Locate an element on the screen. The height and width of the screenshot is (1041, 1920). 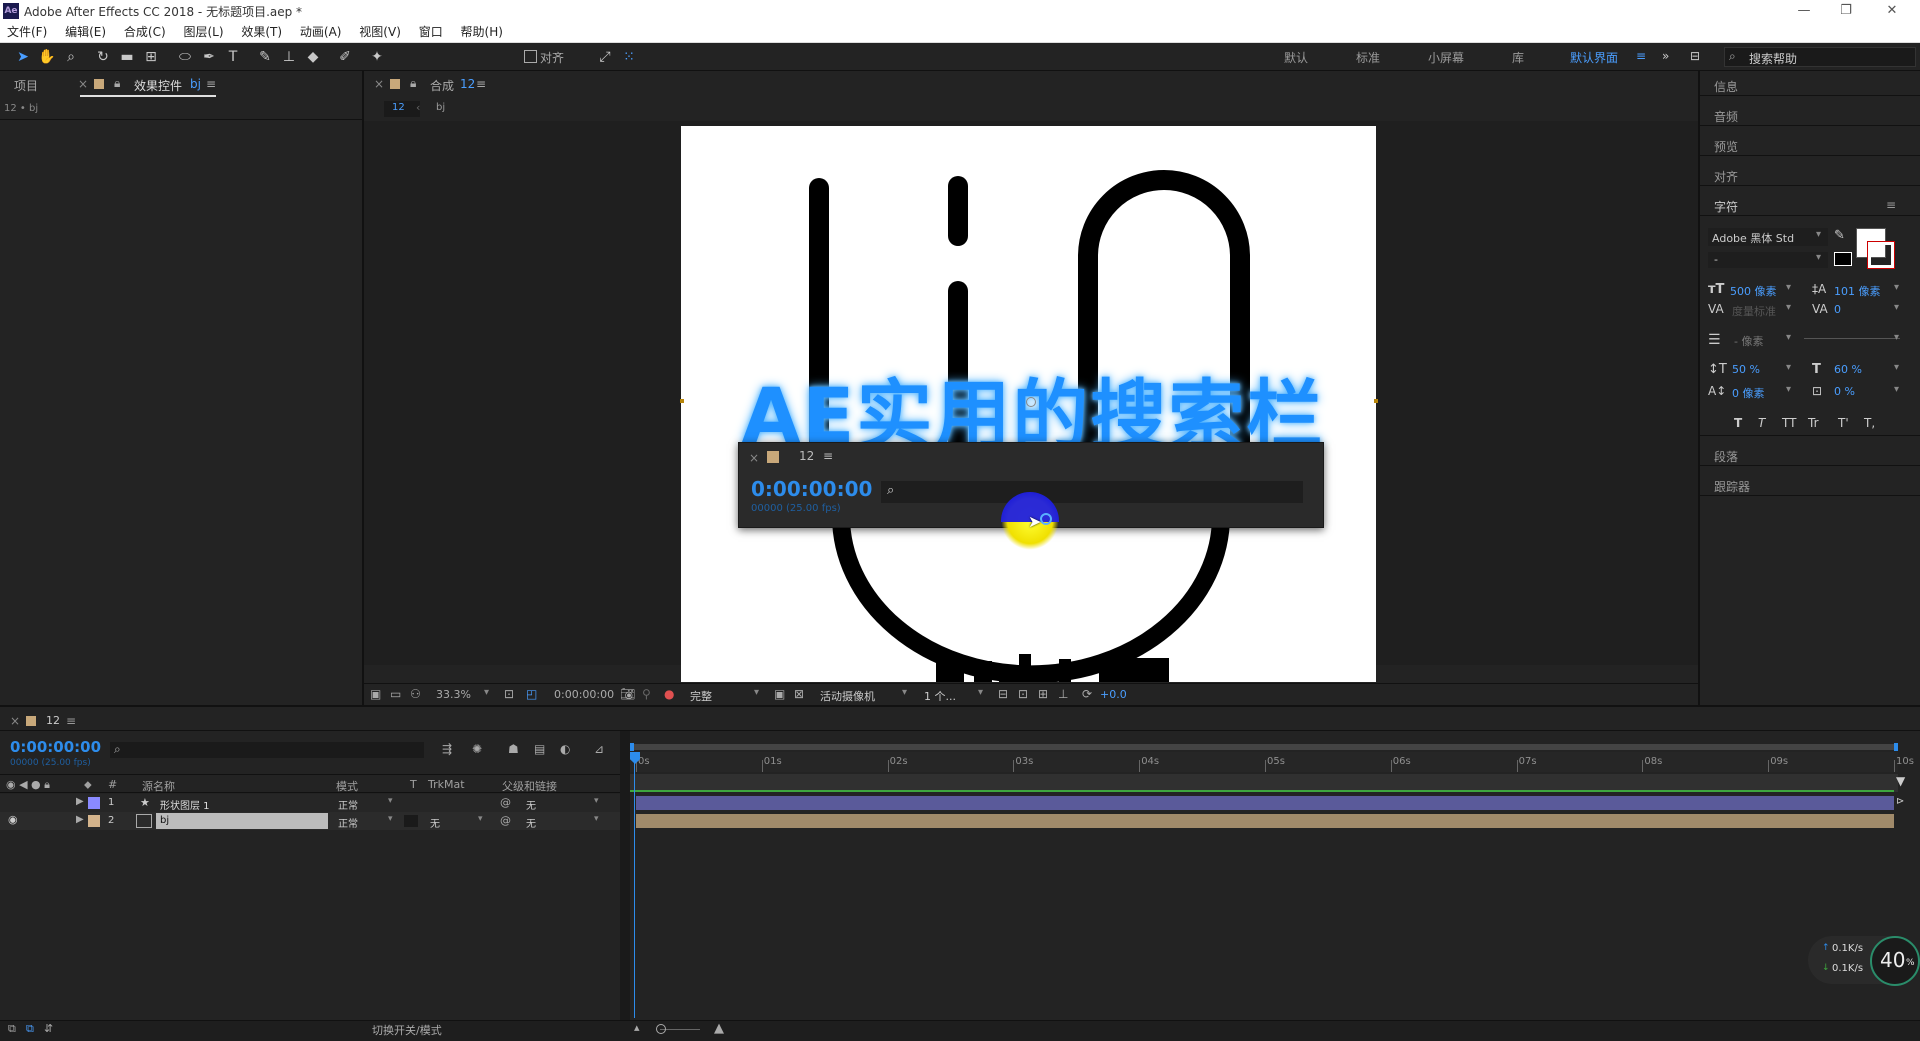
color-channel-icon: ● is located at coordinates (669, 694).